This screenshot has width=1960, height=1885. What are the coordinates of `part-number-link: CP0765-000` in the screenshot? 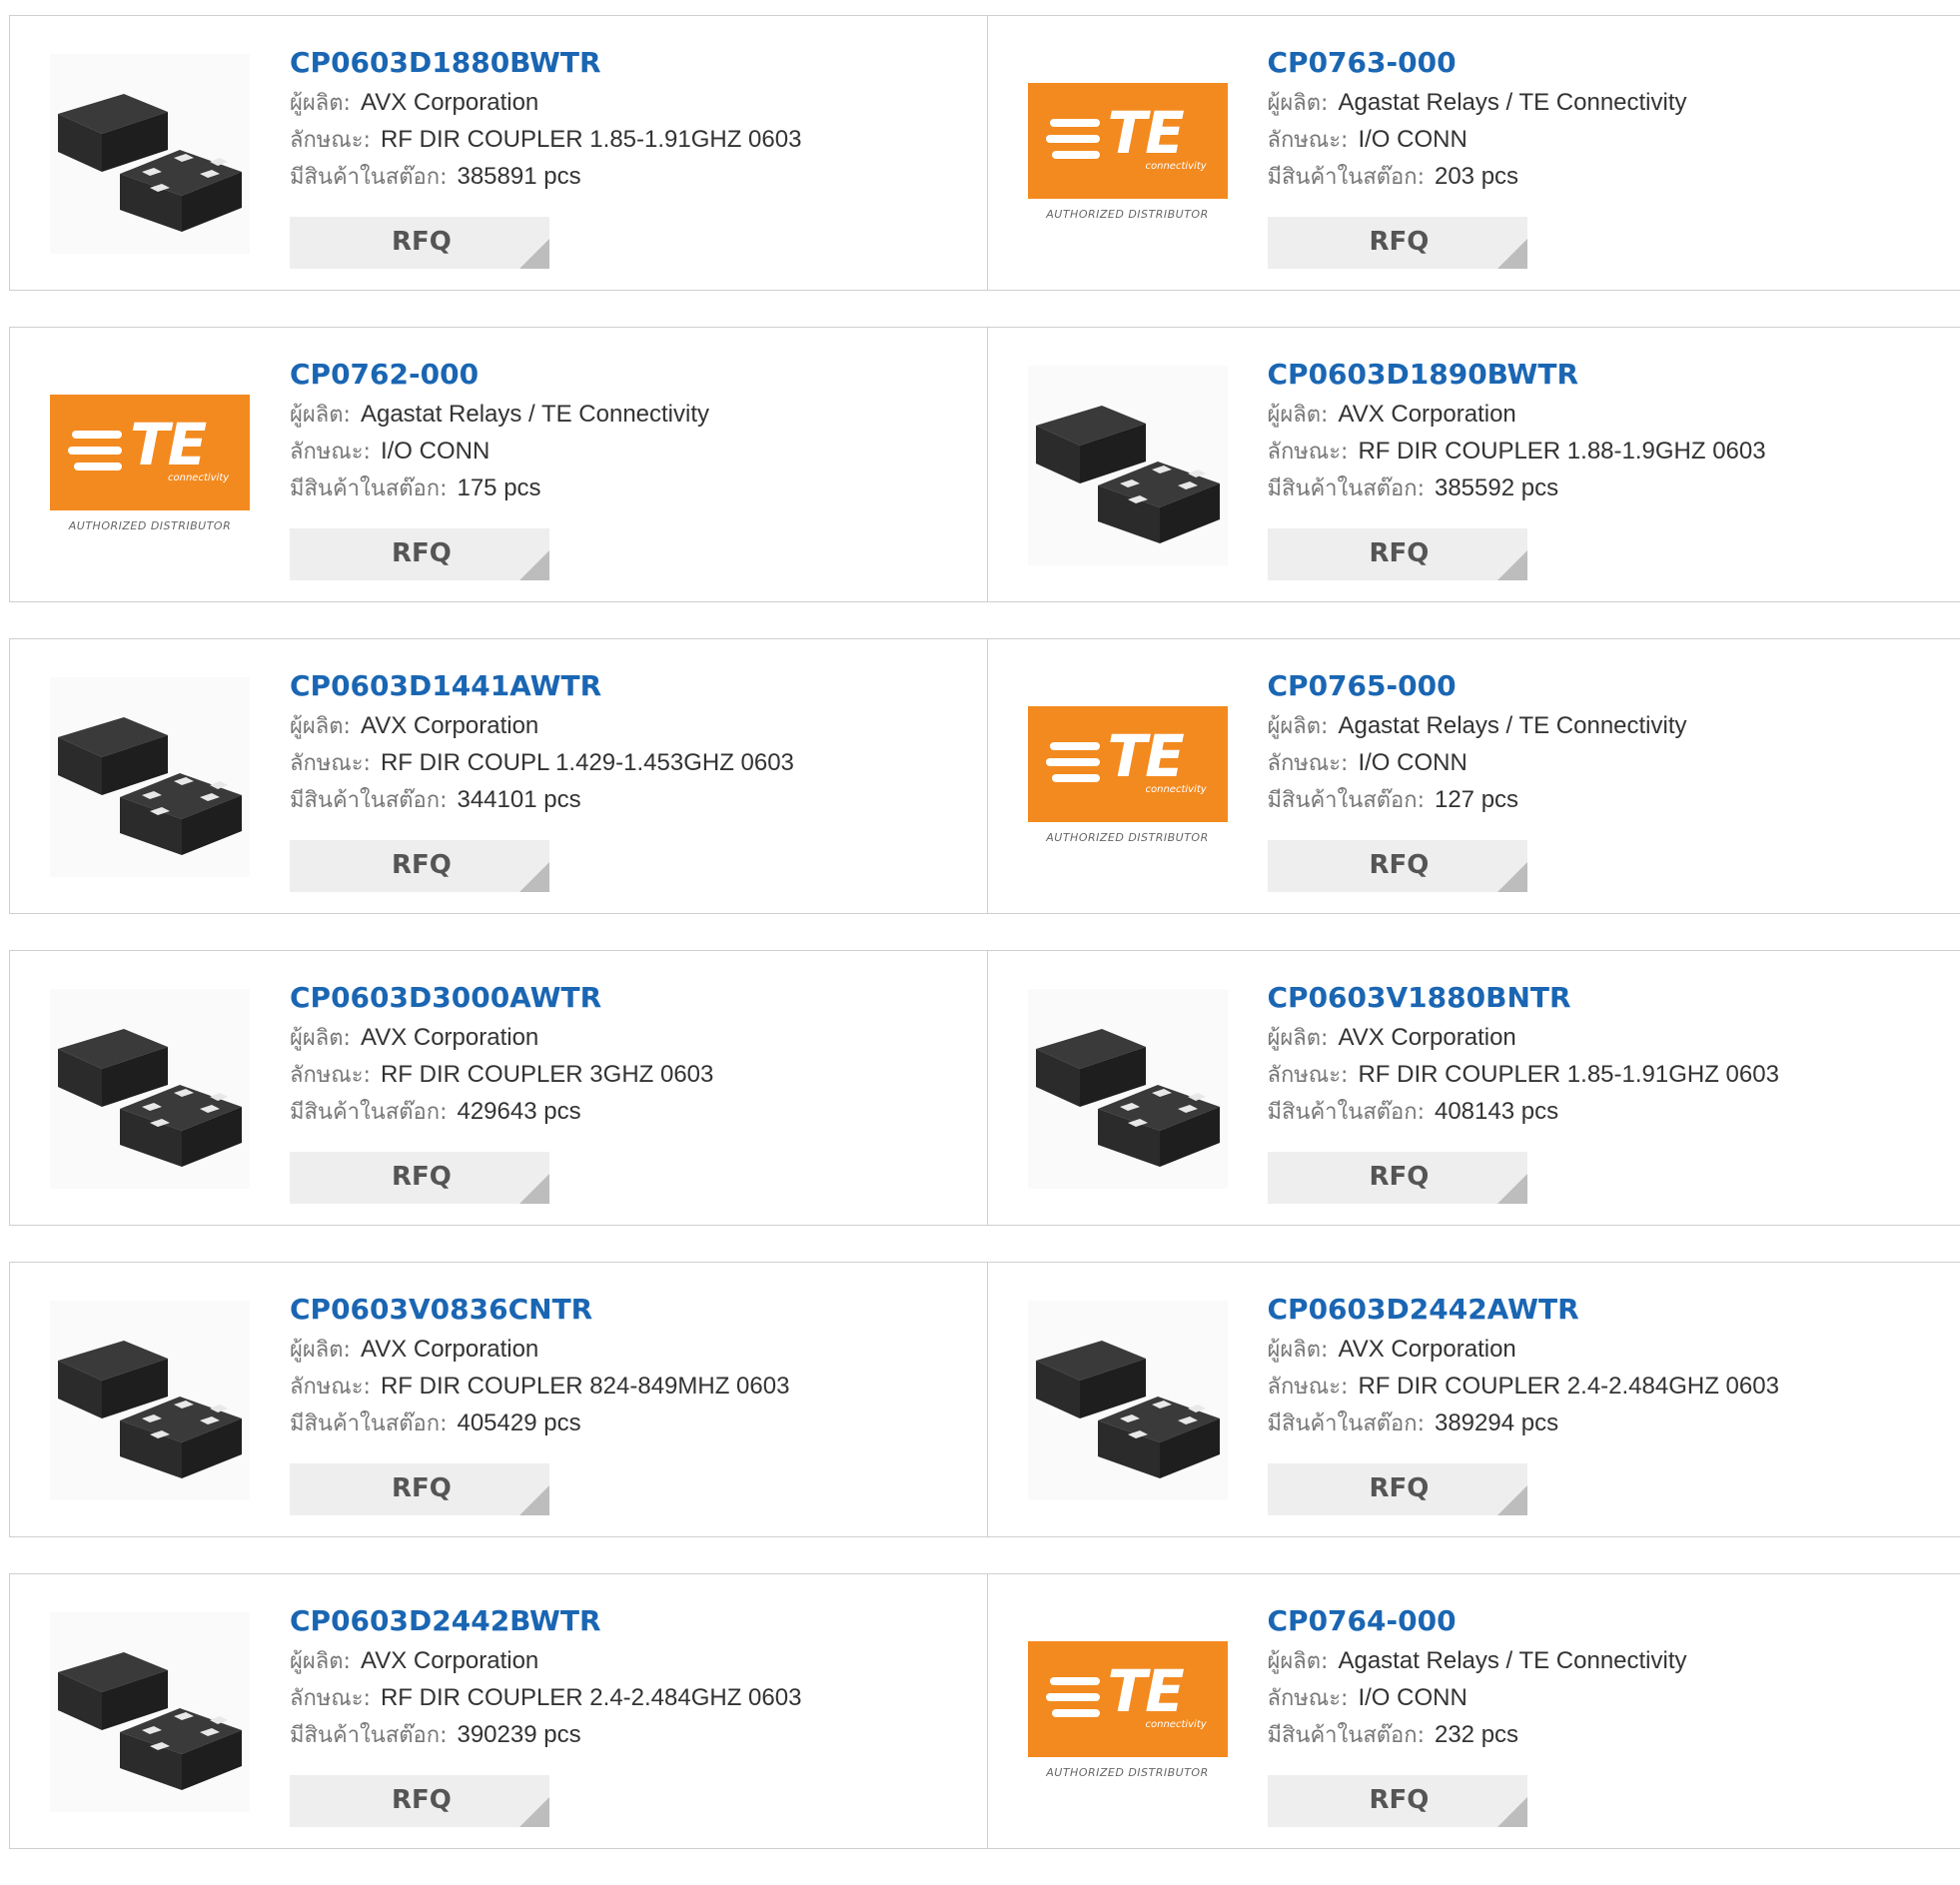 It's located at (1362, 688).